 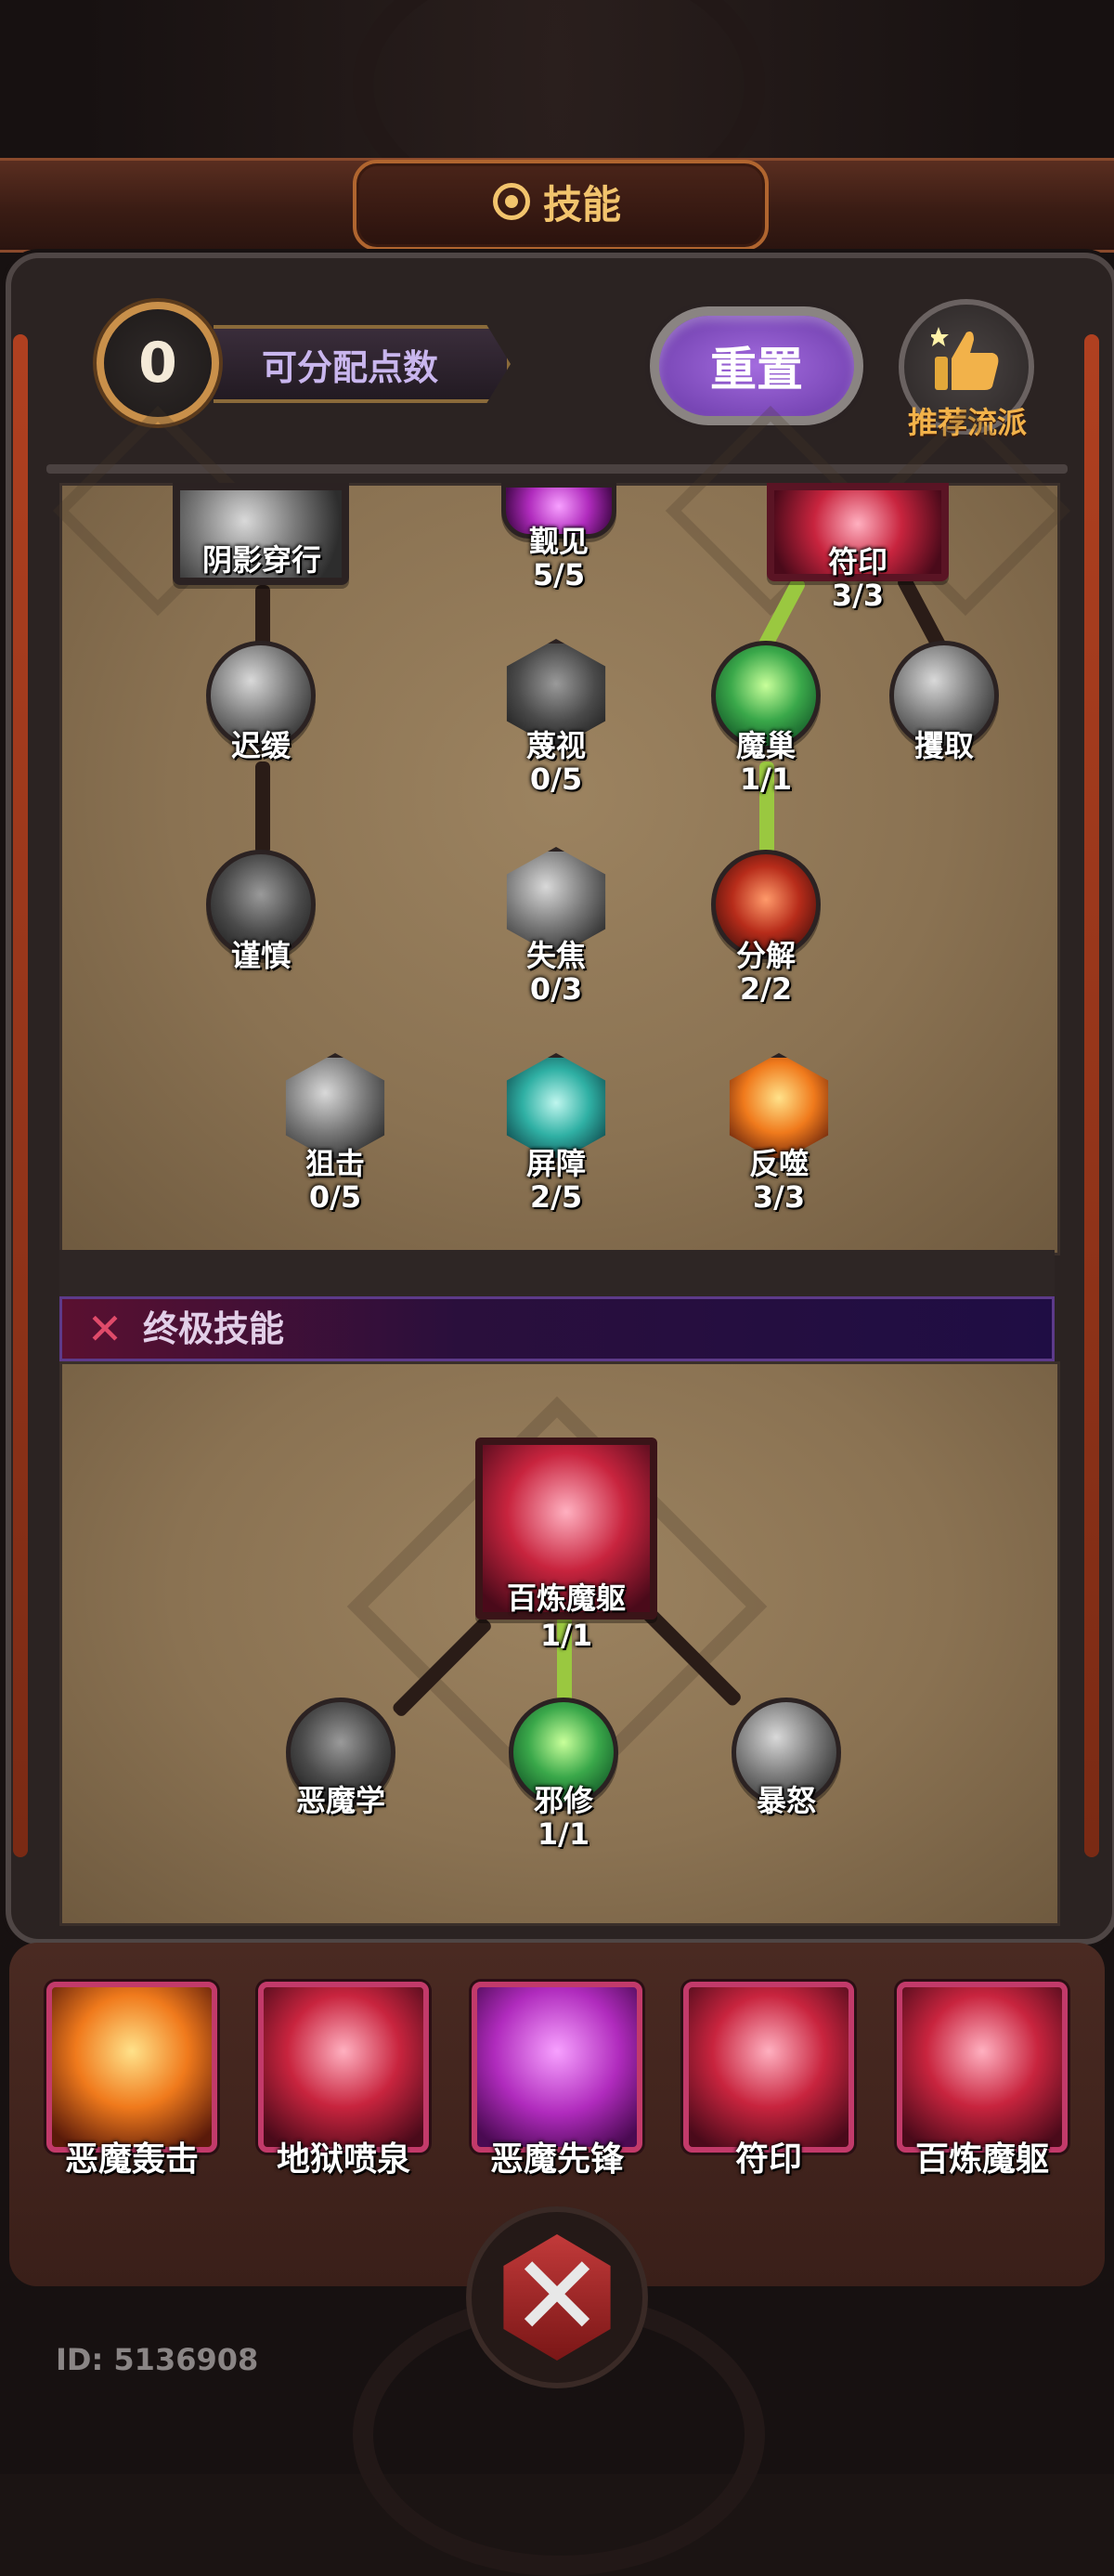 What do you see at coordinates (557, 1273) in the screenshot?
I see `section-divider` at bounding box center [557, 1273].